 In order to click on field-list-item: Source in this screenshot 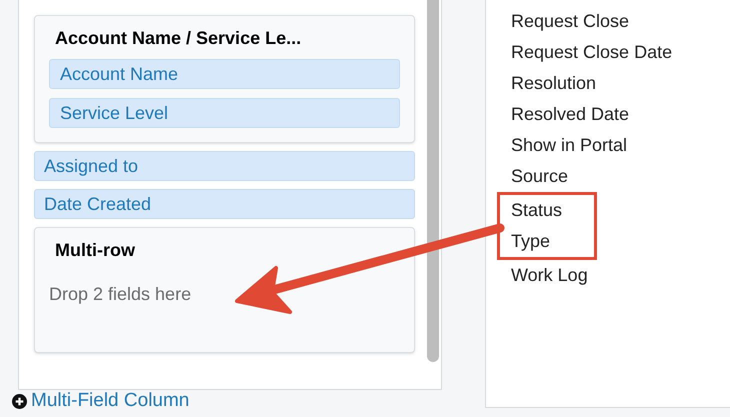, I will do `click(620, 176)`.